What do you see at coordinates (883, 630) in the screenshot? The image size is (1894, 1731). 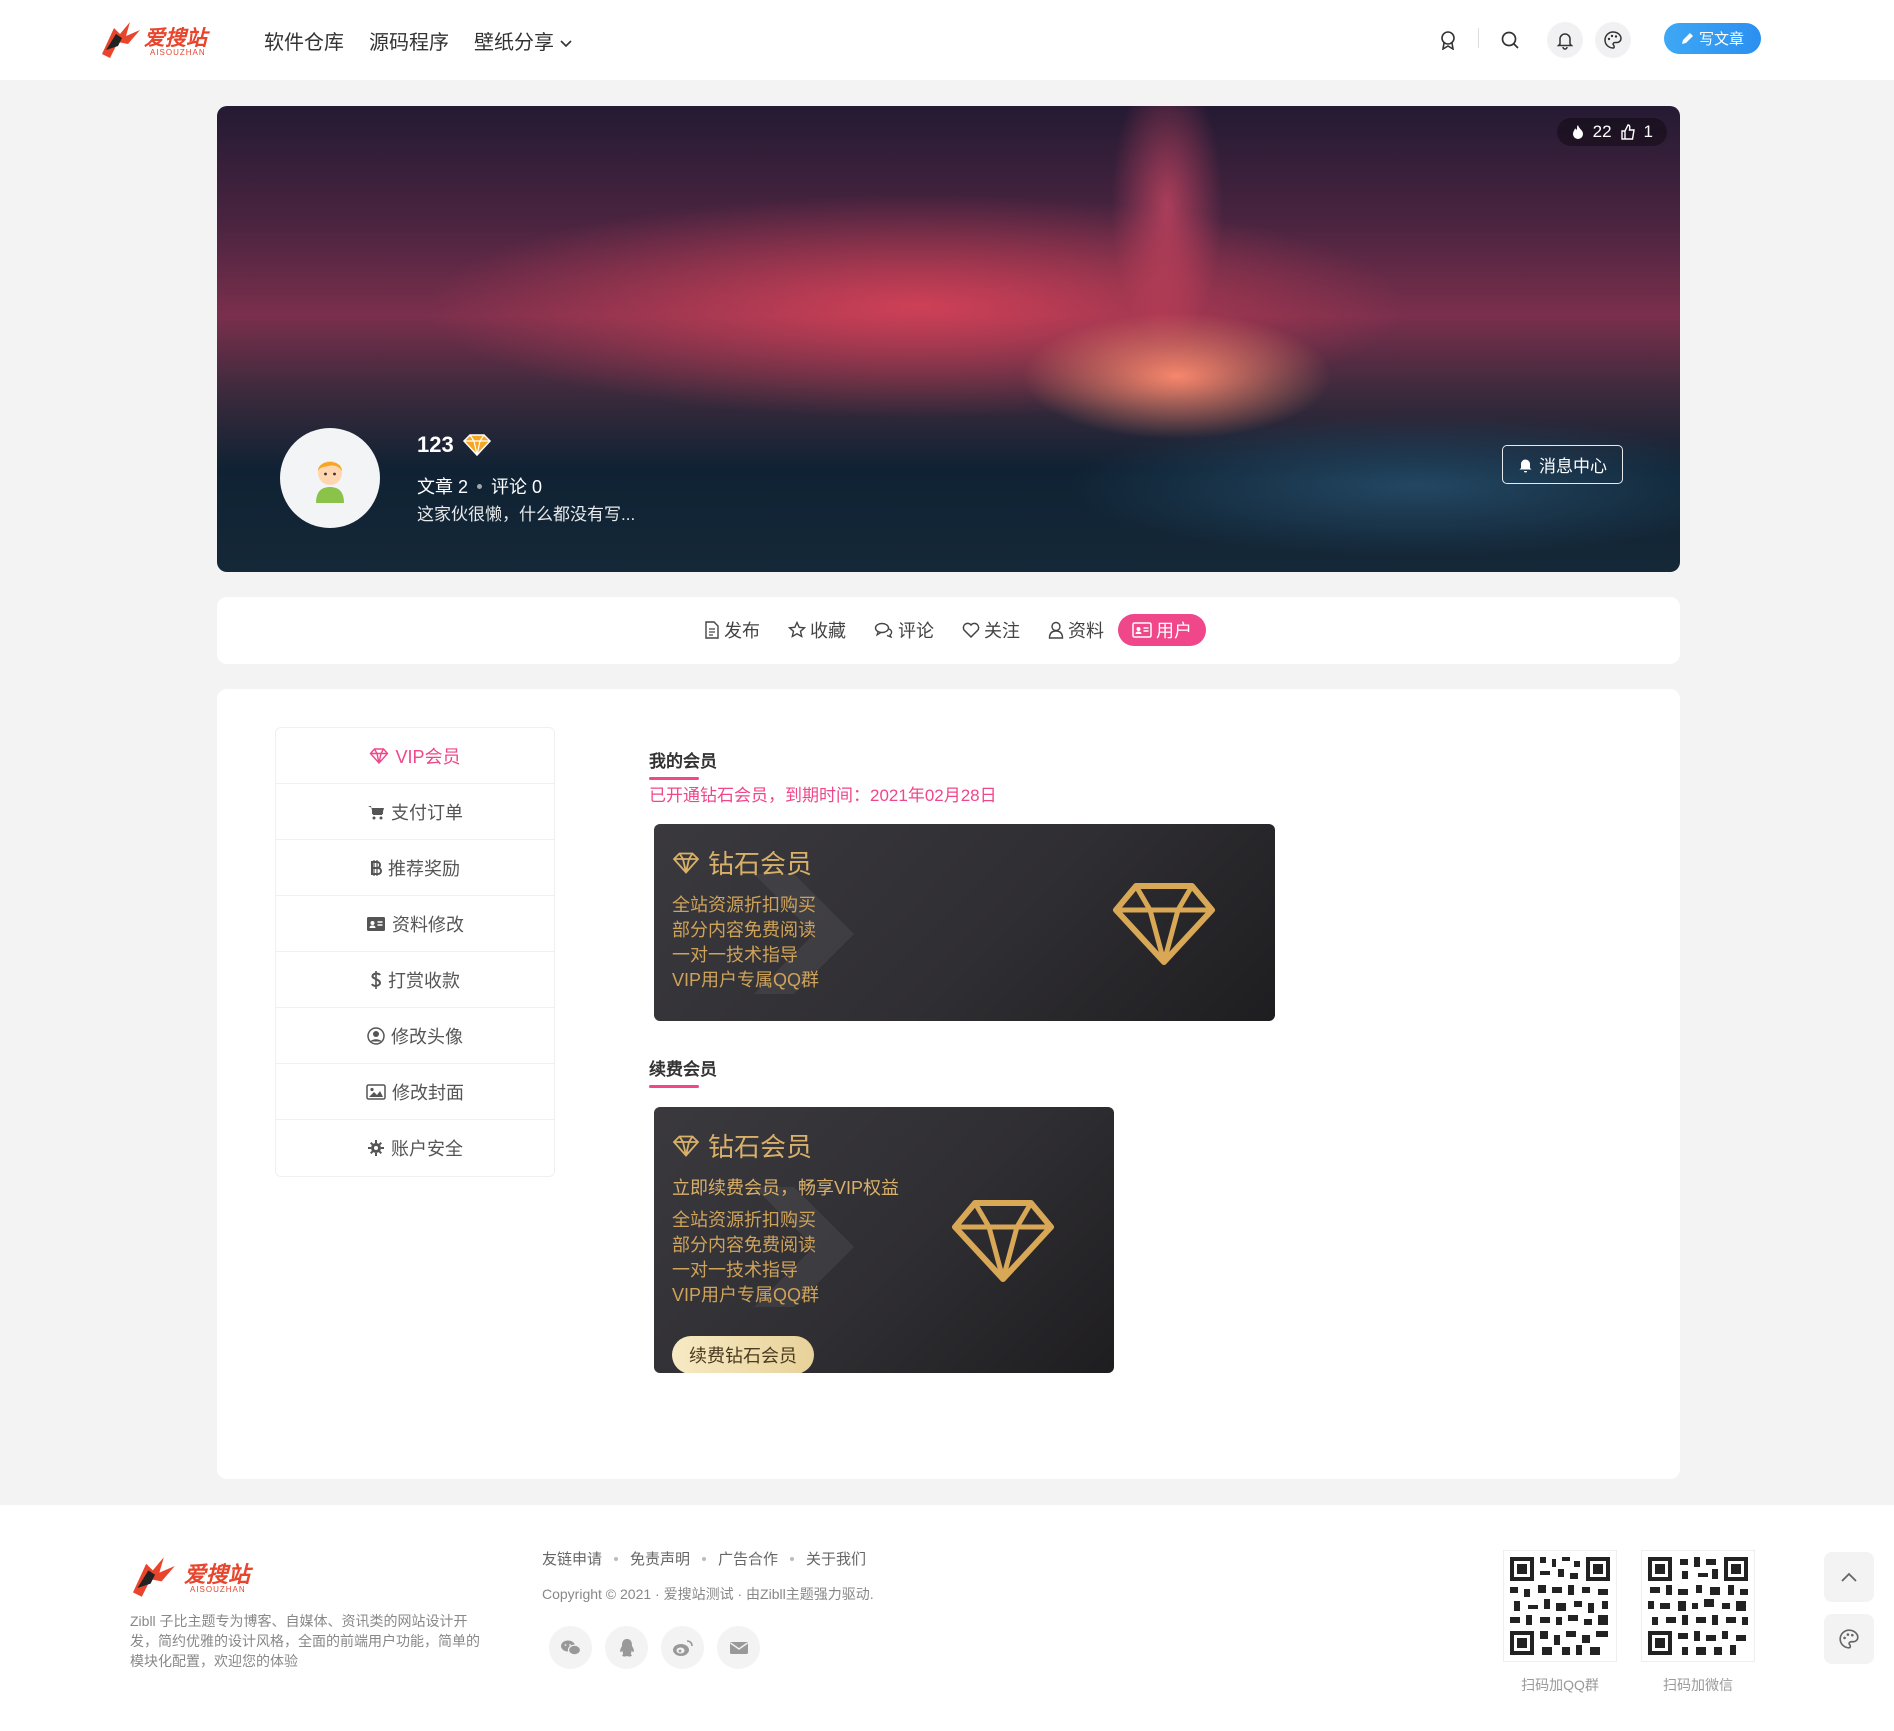 I see `comments-icon` at bounding box center [883, 630].